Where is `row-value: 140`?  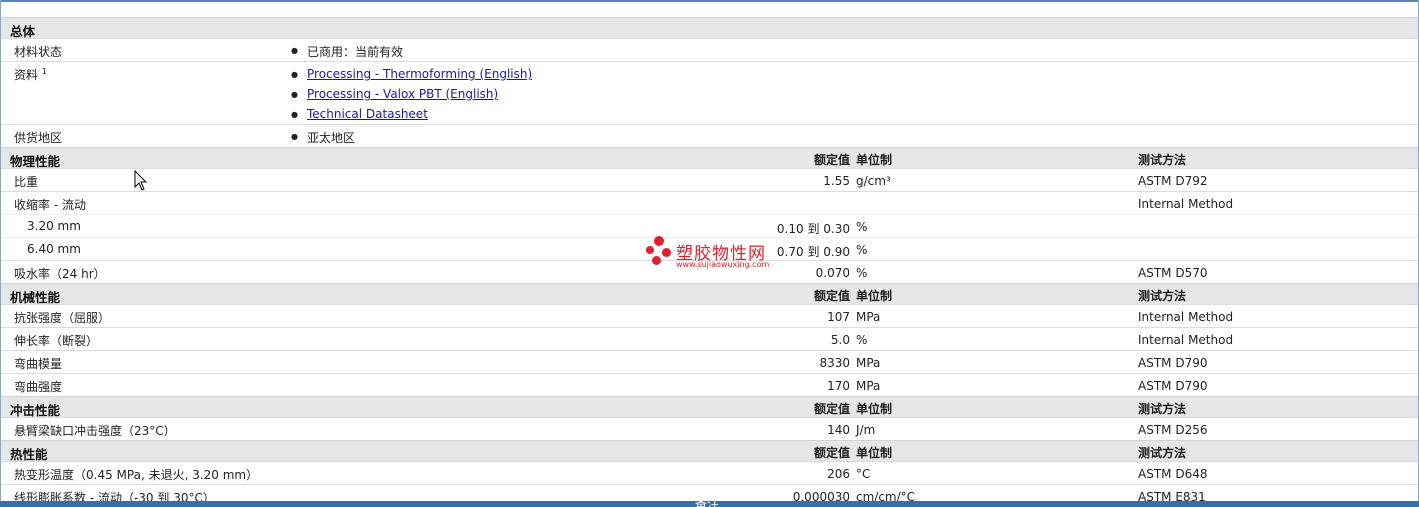
row-value: 140 is located at coordinates (838, 430).